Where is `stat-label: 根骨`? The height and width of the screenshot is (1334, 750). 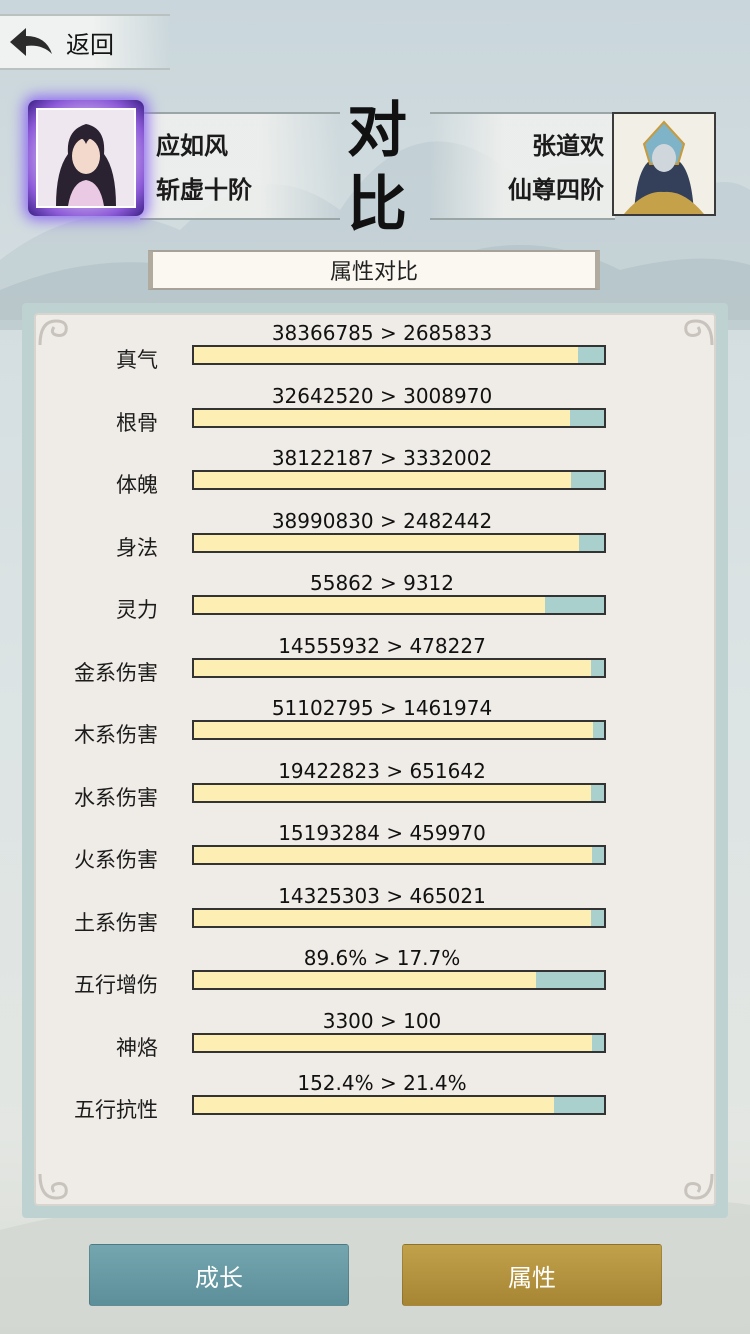 stat-label: 根骨 is located at coordinates (137, 423).